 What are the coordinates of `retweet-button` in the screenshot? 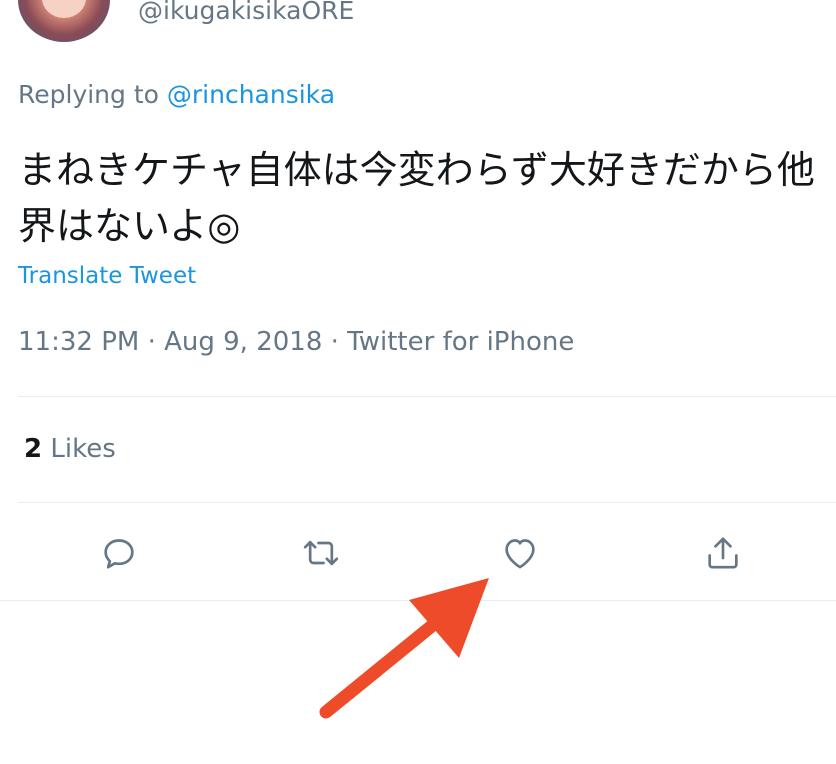 It's located at (321, 553).